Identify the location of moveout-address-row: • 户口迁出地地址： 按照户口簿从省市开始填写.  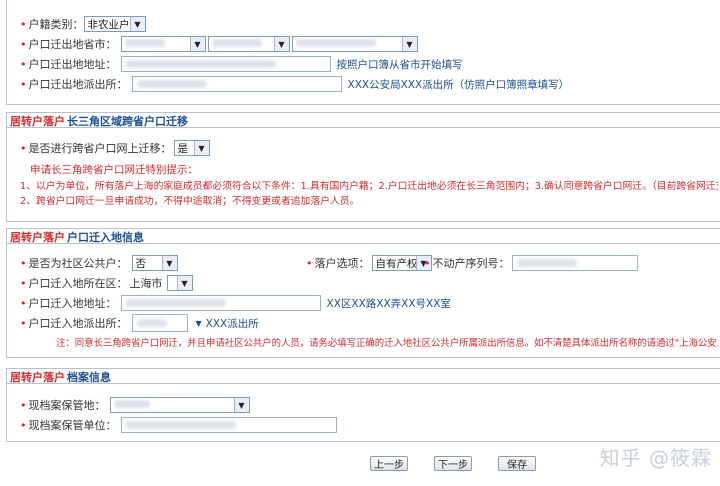
(241, 64).